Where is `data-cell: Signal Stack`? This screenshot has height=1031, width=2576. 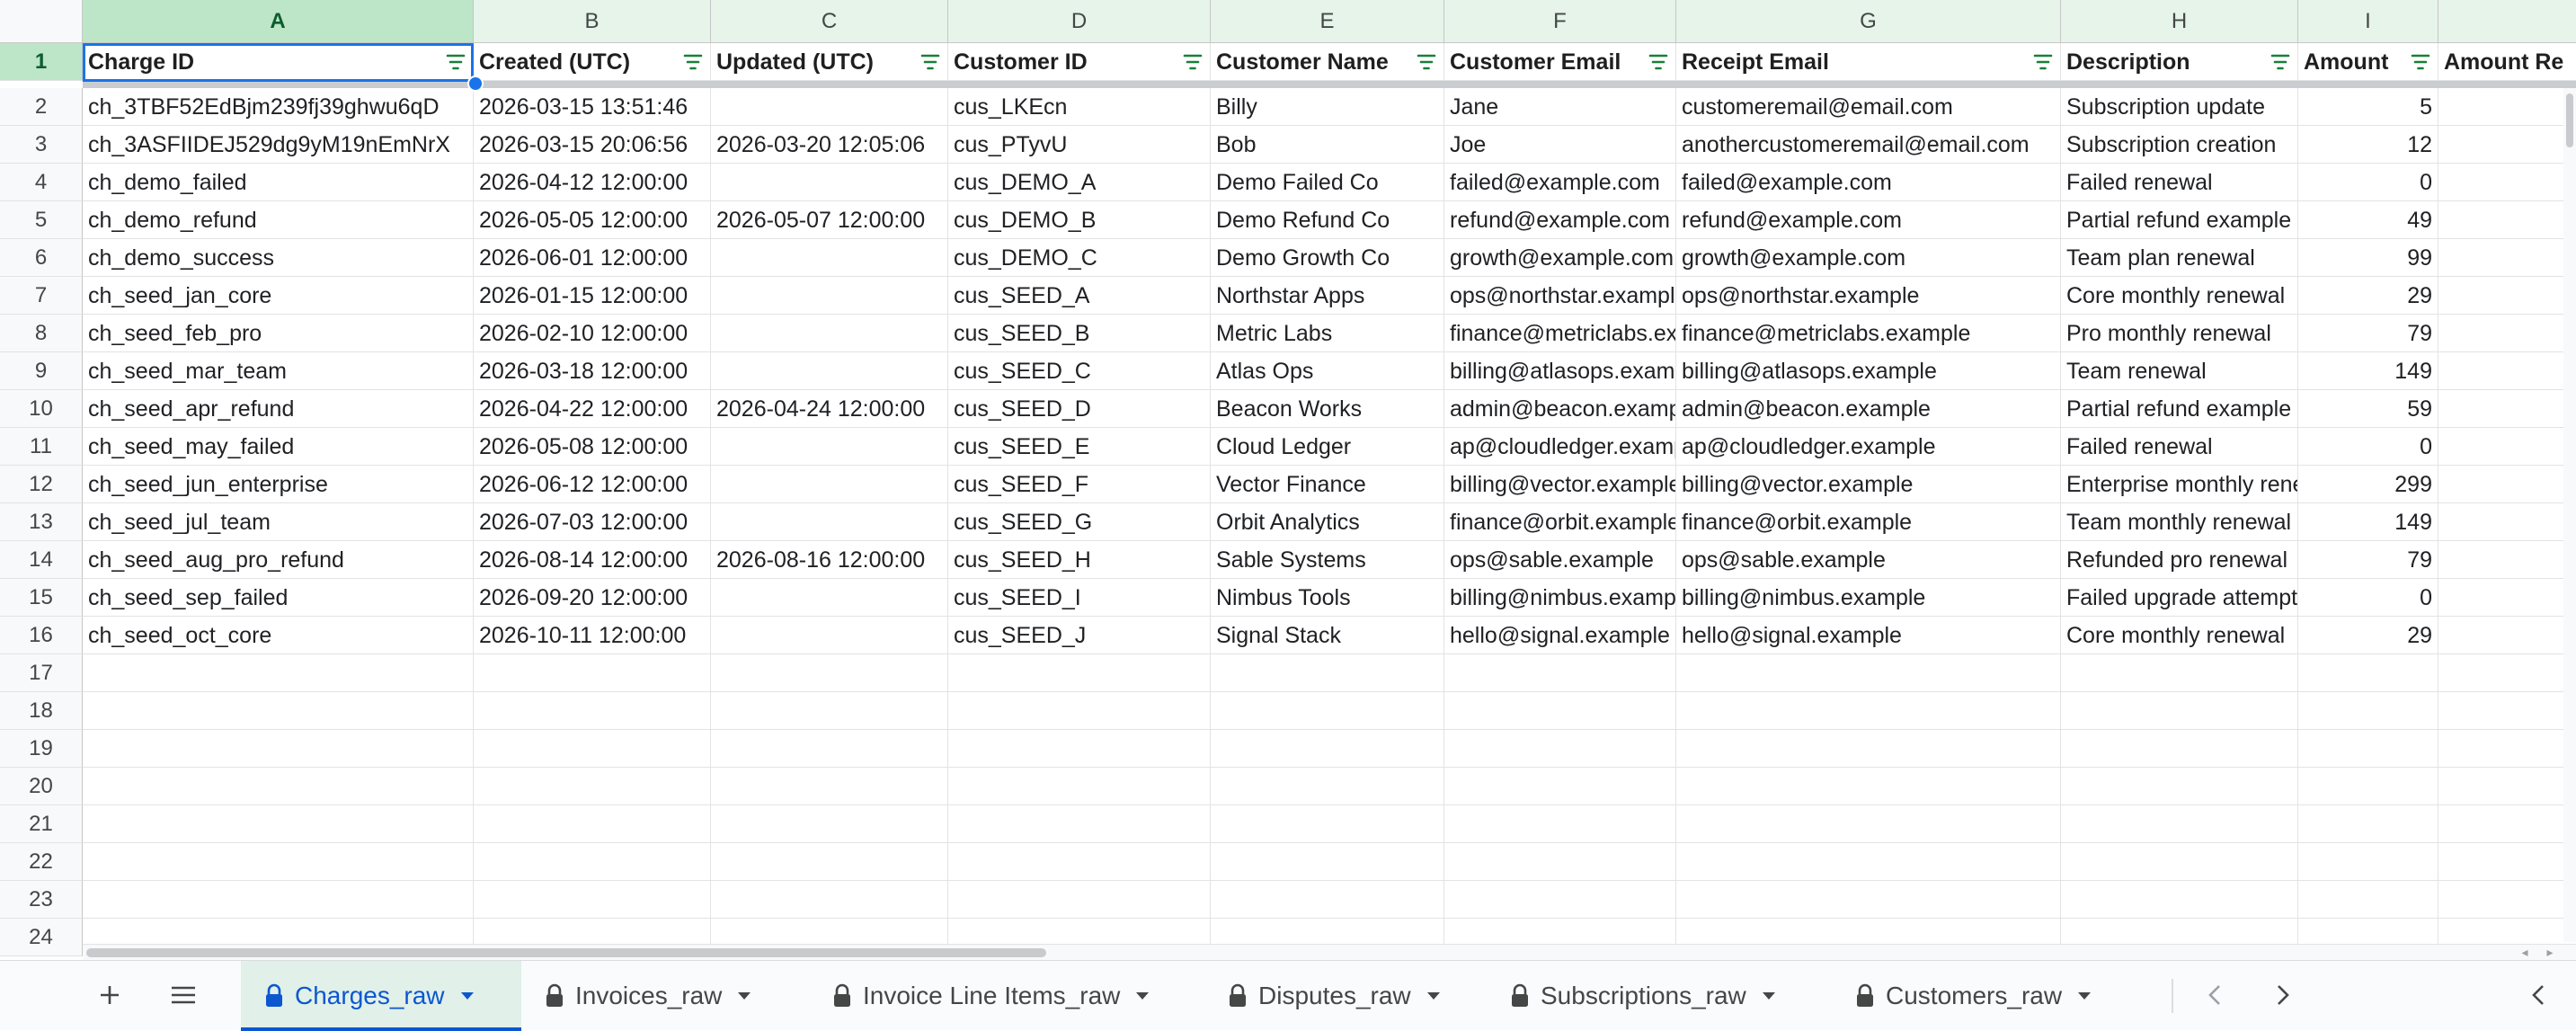 data-cell: Signal Stack is located at coordinates (1327, 635).